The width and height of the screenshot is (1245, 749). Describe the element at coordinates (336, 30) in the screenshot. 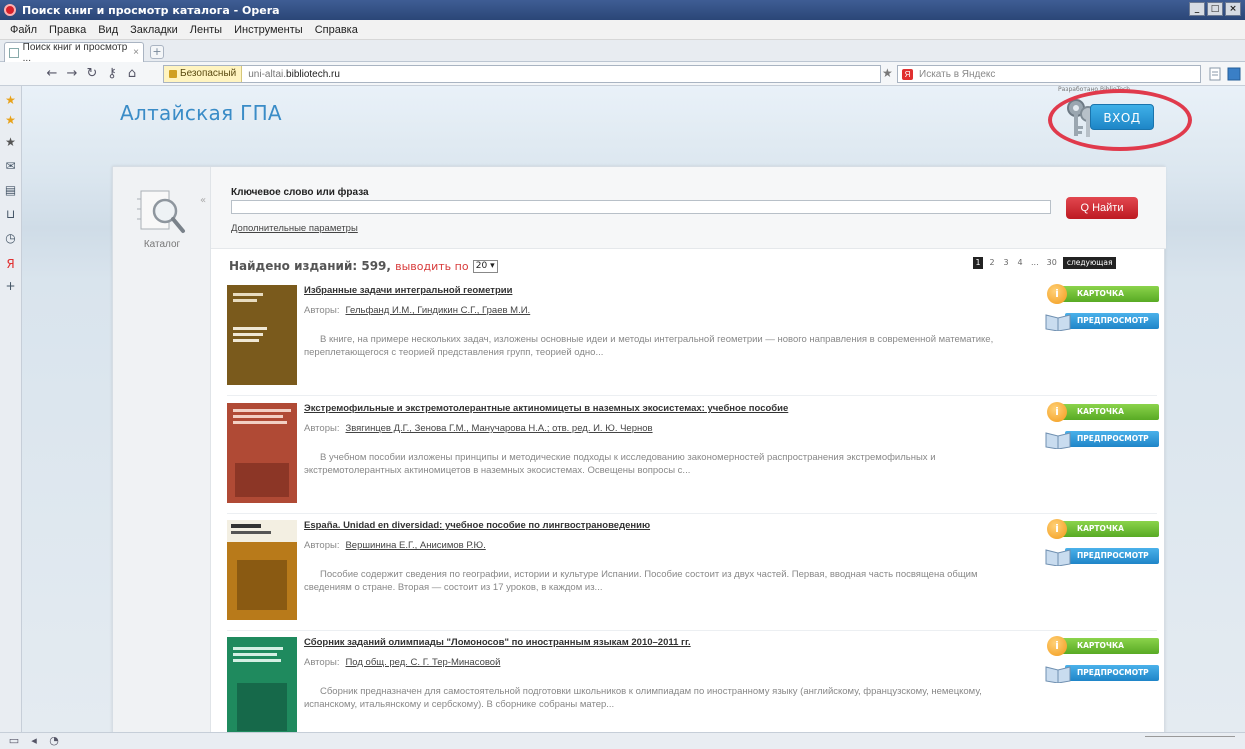

I see `menu-help: Справка` at that location.